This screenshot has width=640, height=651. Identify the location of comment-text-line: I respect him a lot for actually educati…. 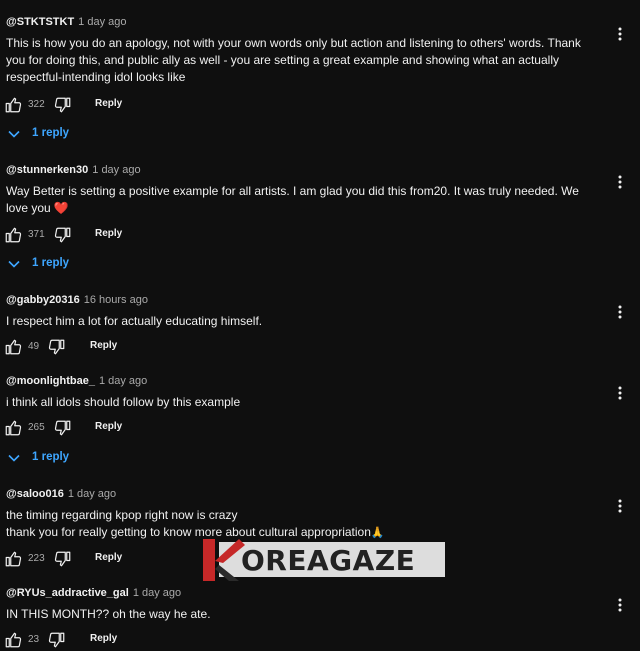
(134, 321).